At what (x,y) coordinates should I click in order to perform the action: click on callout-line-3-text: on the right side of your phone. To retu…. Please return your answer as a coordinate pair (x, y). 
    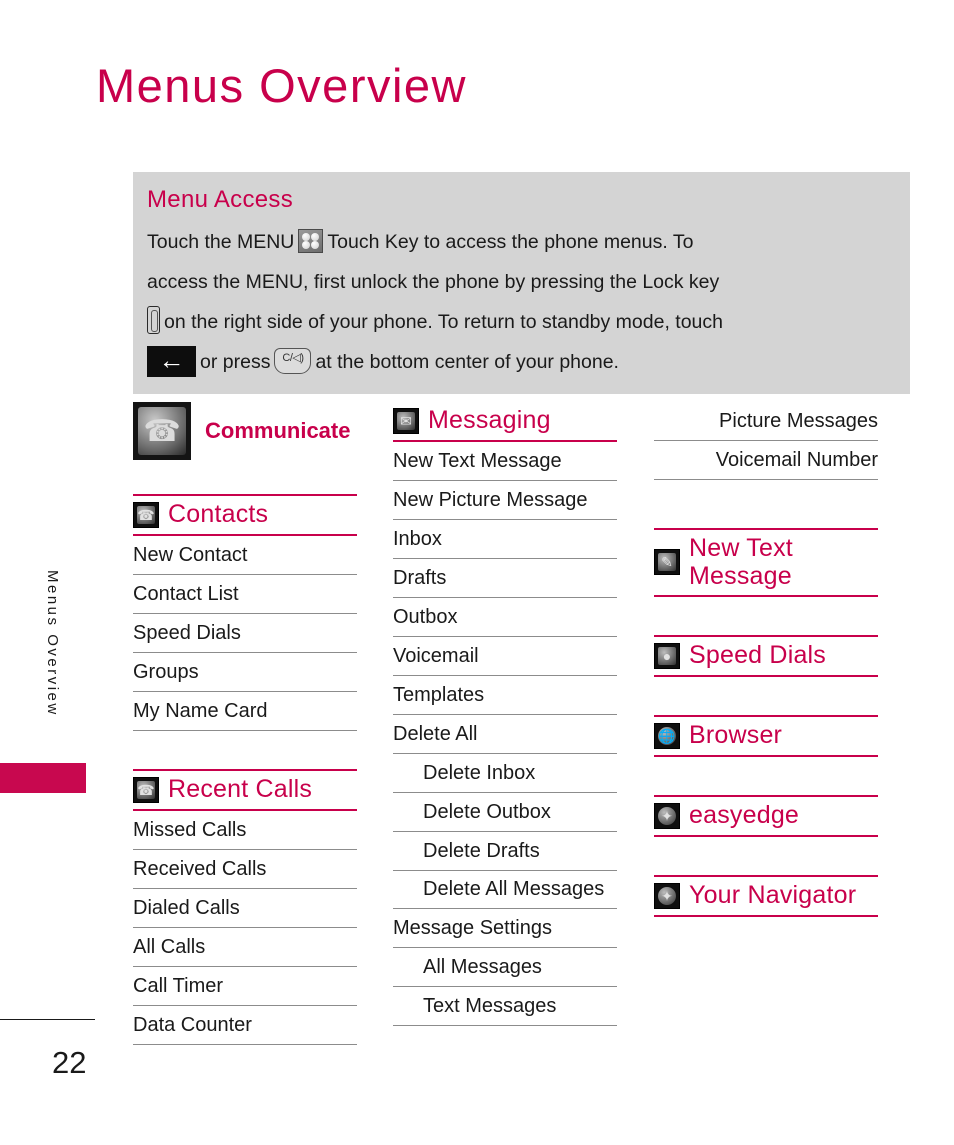
    Looking at the image, I should click on (443, 322).